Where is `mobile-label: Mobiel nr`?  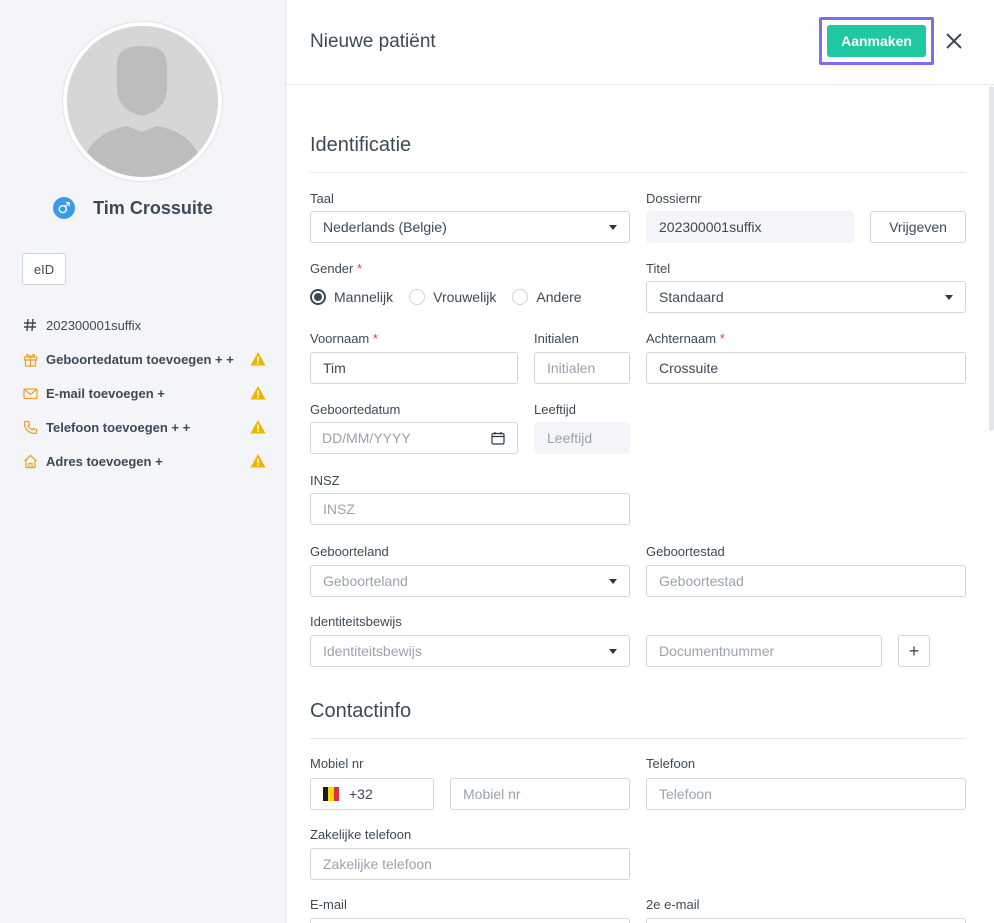
mobile-label: Mobiel nr is located at coordinates (337, 763).